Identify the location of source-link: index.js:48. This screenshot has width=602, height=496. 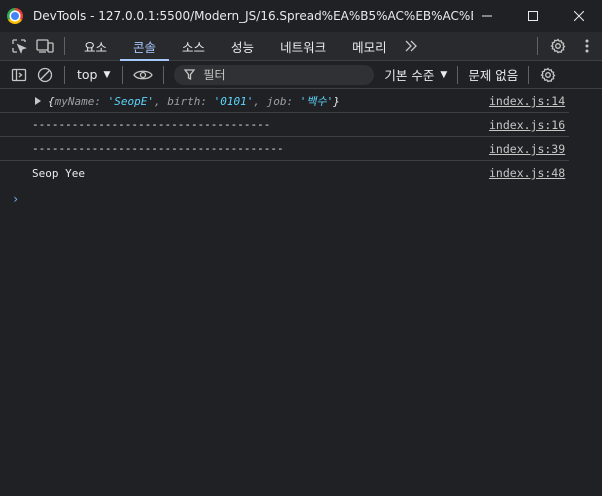
(527, 173).